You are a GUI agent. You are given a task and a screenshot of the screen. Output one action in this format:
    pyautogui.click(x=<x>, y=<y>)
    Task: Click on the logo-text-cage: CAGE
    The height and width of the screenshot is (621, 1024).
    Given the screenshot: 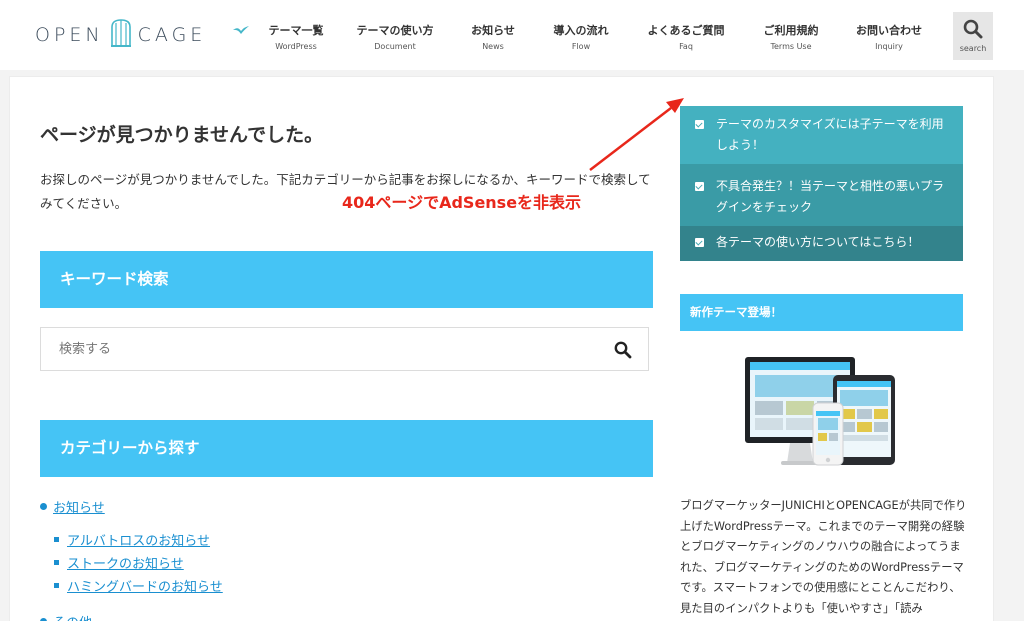 What is the action you would take?
    pyautogui.click(x=172, y=35)
    